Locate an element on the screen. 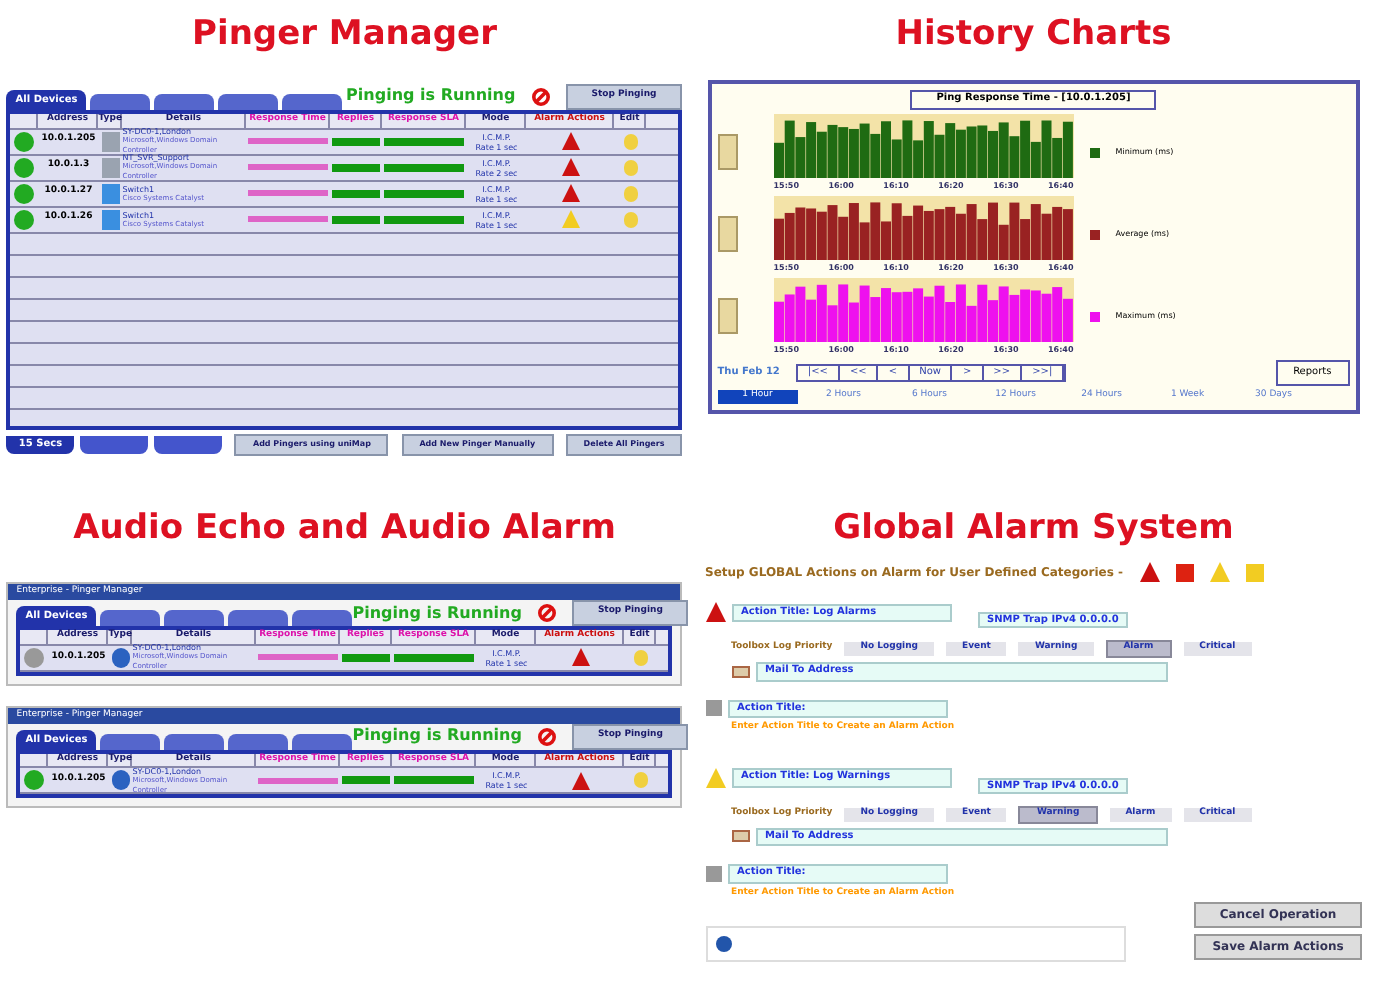 The width and height of the screenshot is (1378, 1002). section-title: History Charts is located at coordinates (1033, 35).